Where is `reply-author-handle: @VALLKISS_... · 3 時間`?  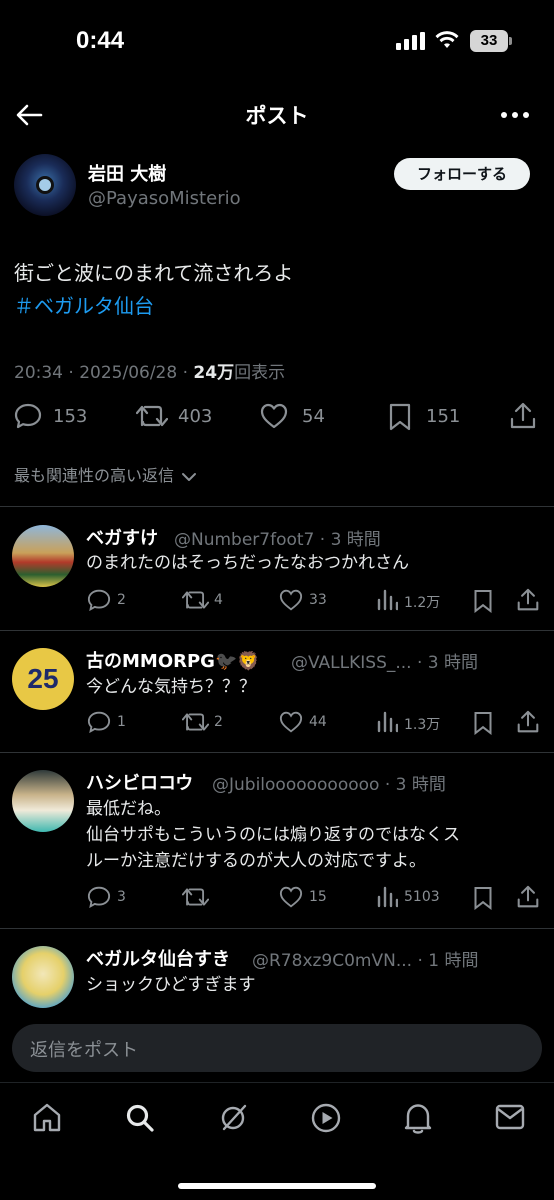
reply-author-handle: @VALLKISS_... · 3 時間 is located at coordinates (384, 660).